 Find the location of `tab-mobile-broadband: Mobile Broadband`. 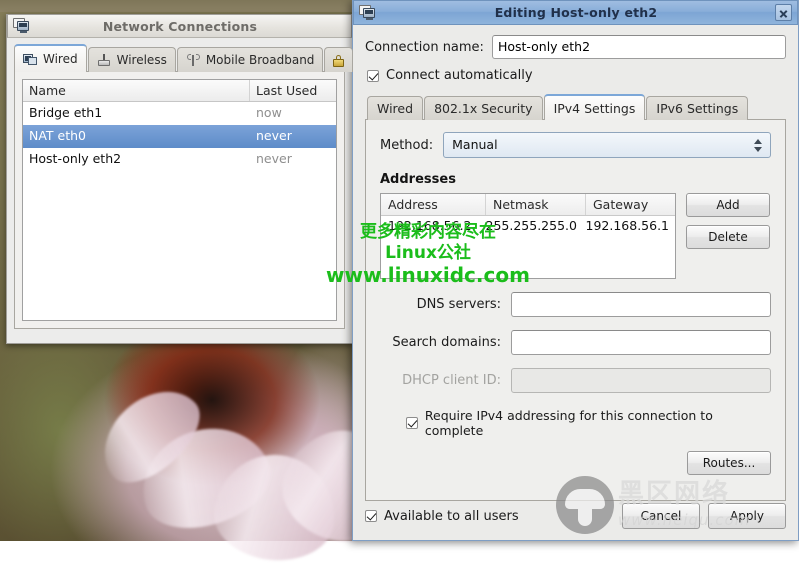

tab-mobile-broadband: Mobile Broadband is located at coordinates (250, 59).